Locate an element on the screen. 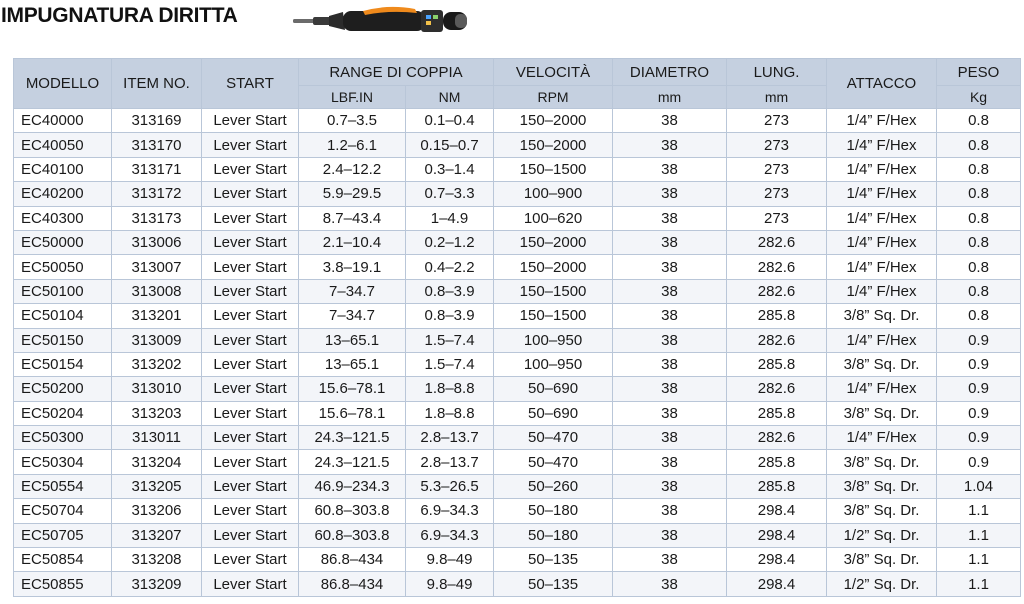 Image resolution: width=1024 pixels, height=604 pixels. cell-torque-nm: 5.3–26.5 is located at coordinates (449, 486).